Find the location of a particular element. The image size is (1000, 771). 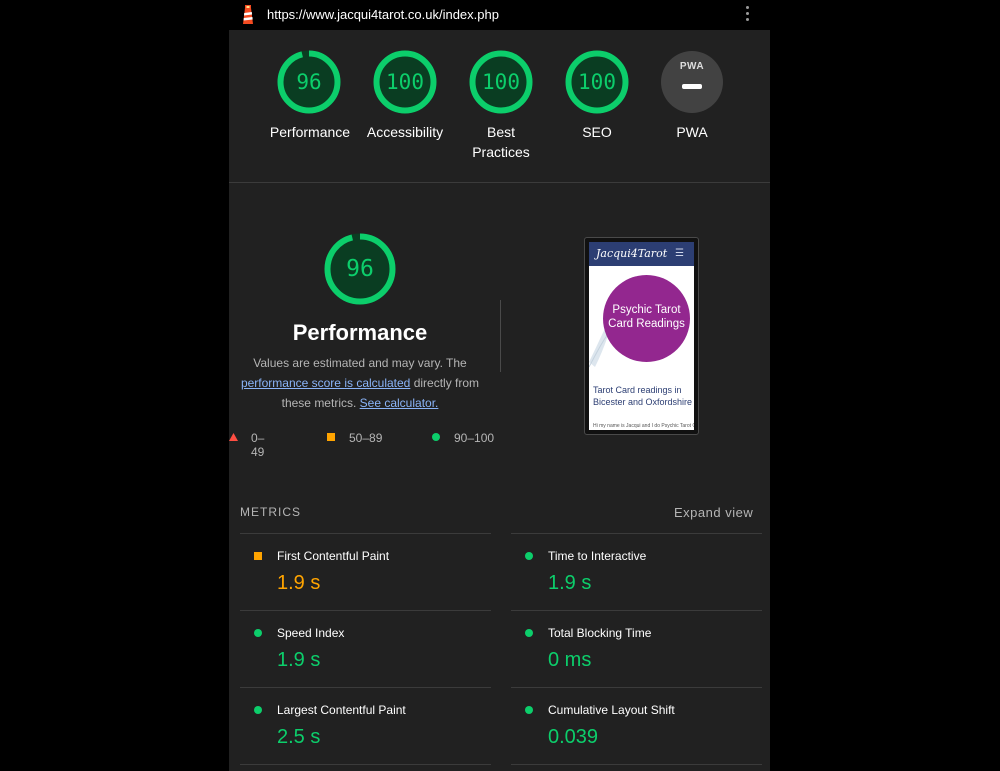

performance-score: 96 is located at coordinates (360, 269).